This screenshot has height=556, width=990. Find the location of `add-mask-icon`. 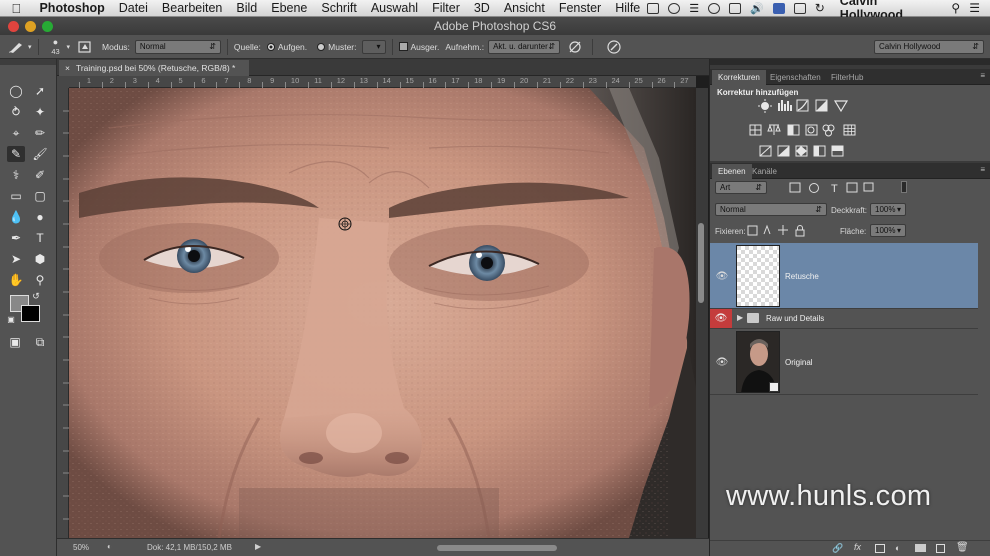

add-mask-icon is located at coordinates (880, 548).